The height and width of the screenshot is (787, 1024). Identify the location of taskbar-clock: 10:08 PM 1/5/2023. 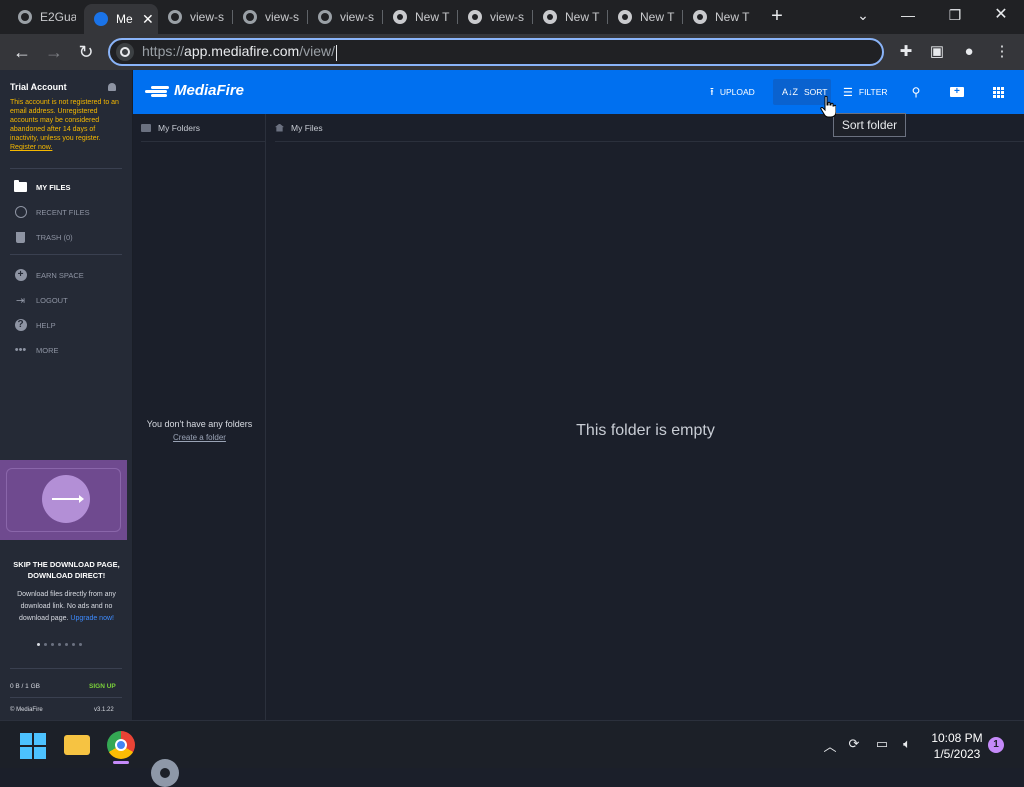
(957, 746).